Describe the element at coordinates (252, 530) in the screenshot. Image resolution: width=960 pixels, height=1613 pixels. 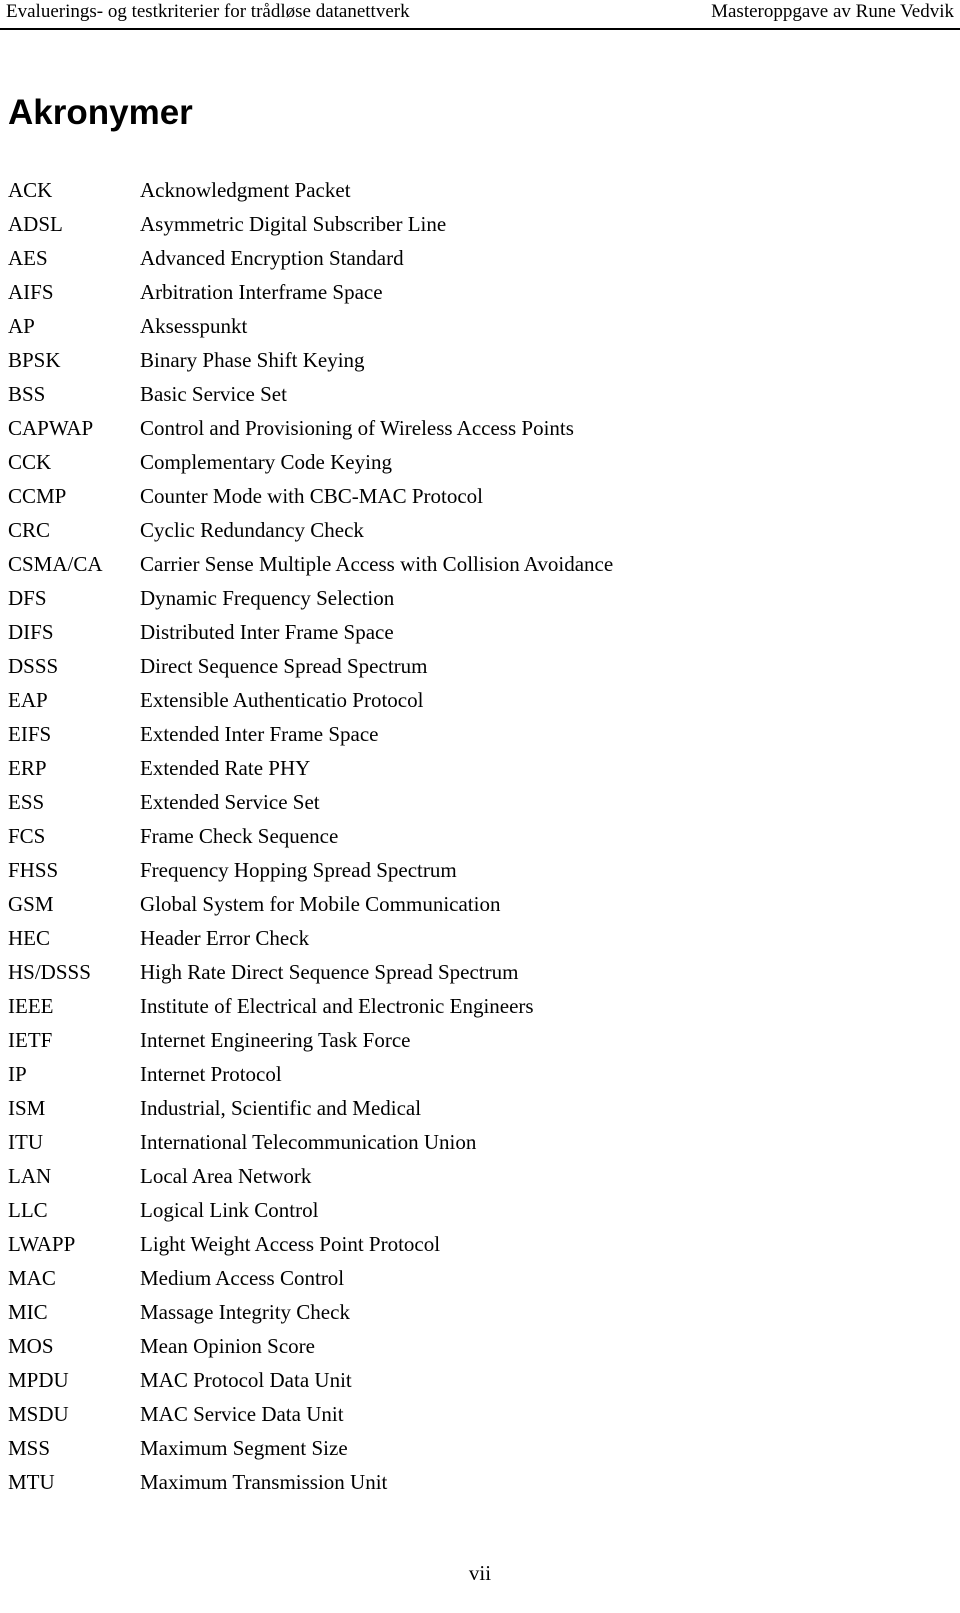
I see `acronym-definition: Cyclic Redundancy Check` at that location.